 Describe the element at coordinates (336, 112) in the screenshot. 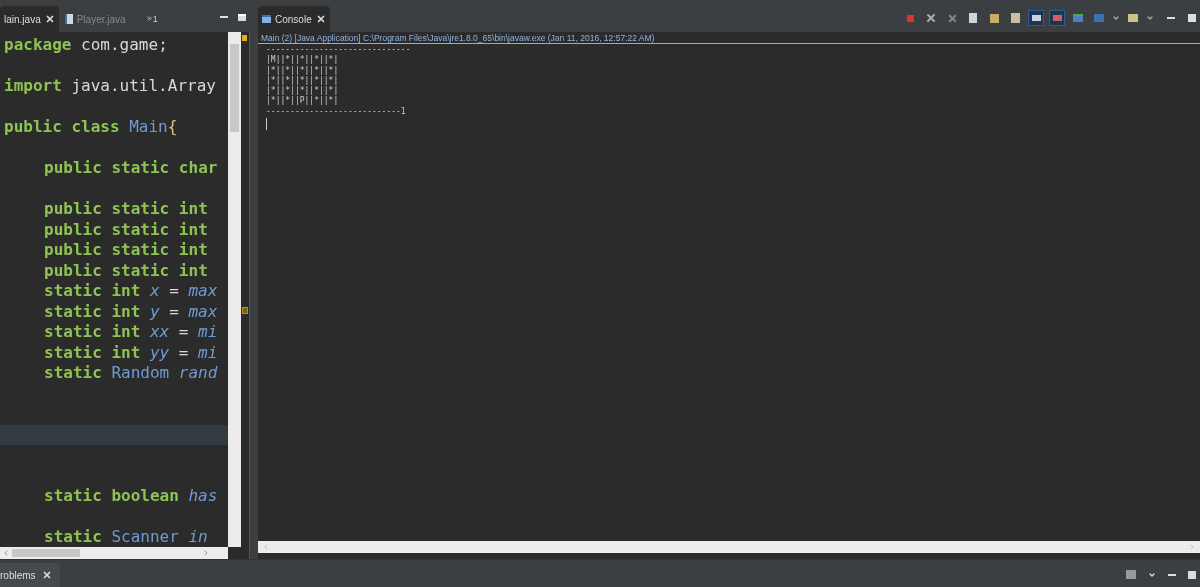

I see `output-line: ----------------------------1` at that location.